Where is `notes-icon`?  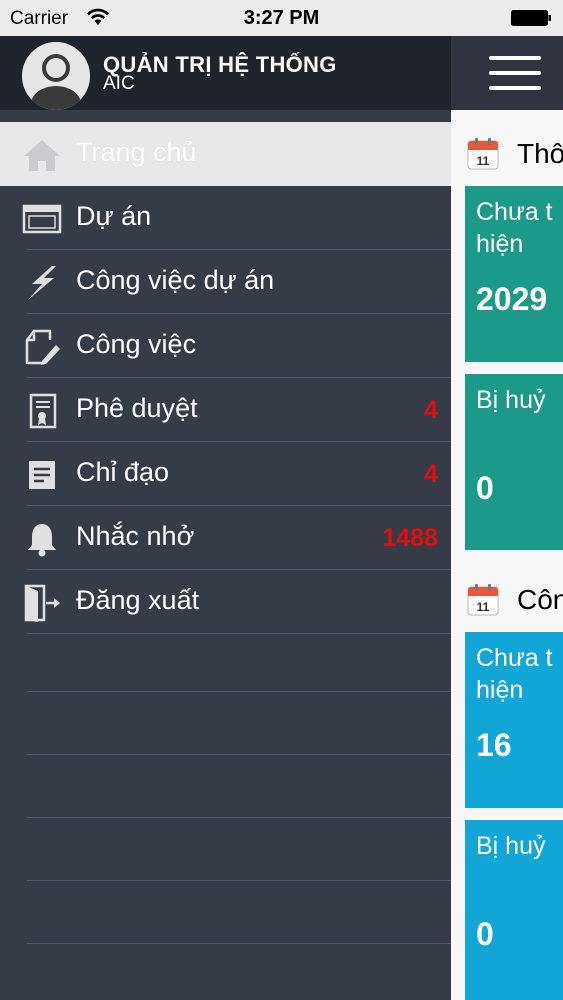
notes-icon is located at coordinates (42, 475).